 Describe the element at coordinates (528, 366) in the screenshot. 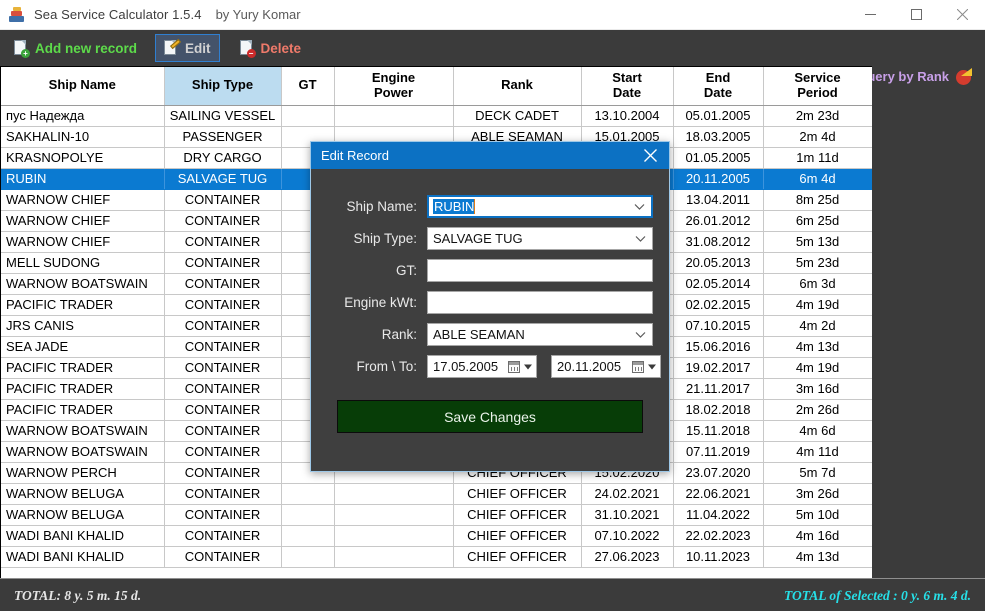

I see `dropdown-arrow-icon` at that location.